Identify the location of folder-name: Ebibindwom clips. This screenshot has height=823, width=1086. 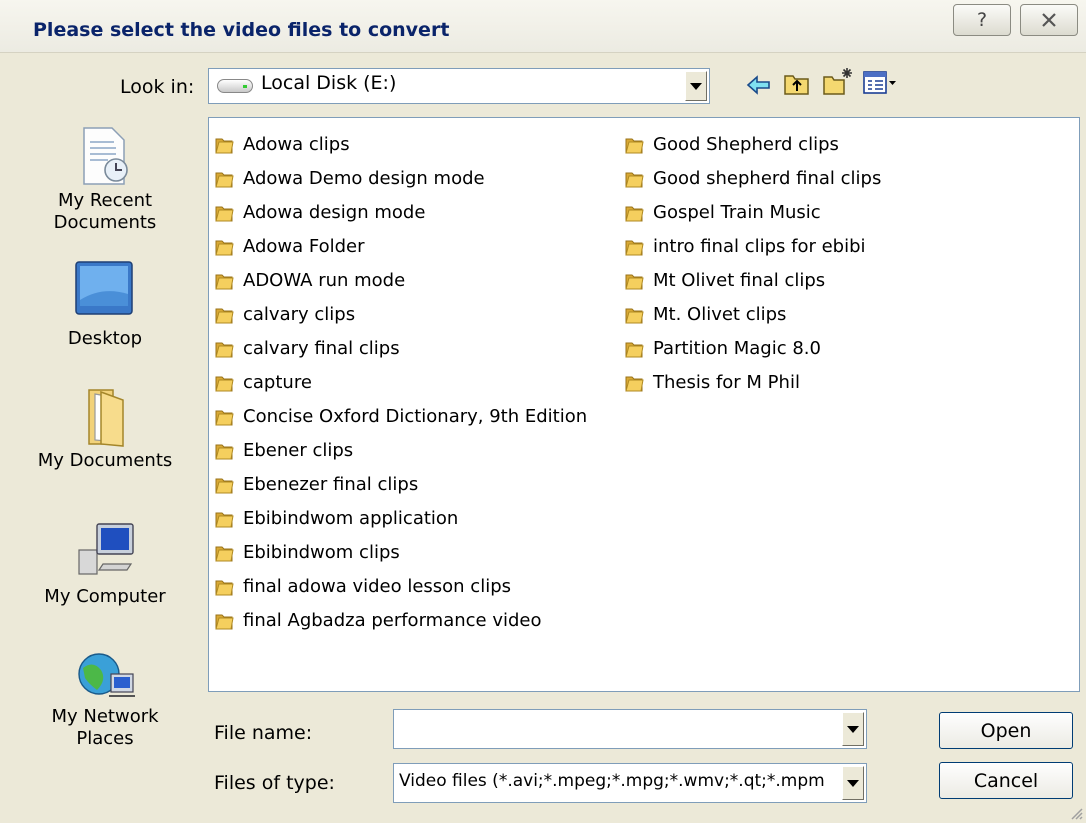
(321, 552).